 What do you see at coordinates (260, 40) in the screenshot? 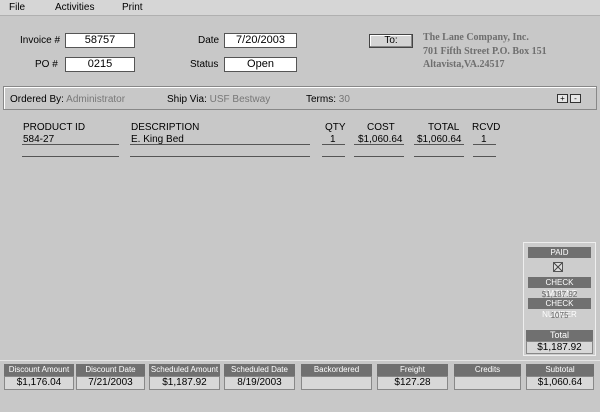
I see `date-field: 7/20/2003` at bounding box center [260, 40].